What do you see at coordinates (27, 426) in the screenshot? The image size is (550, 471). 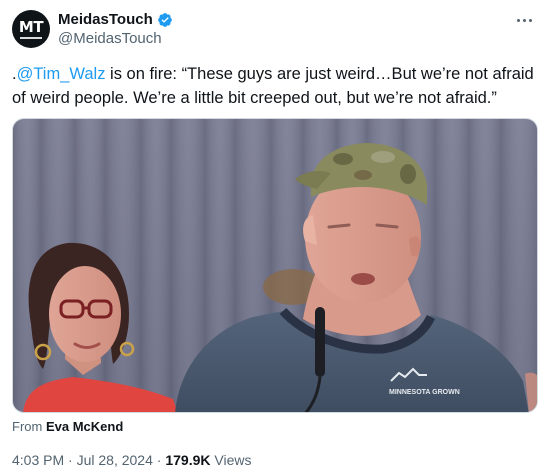 I see `attribution-prefix: From` at bounding box center [27, 426].